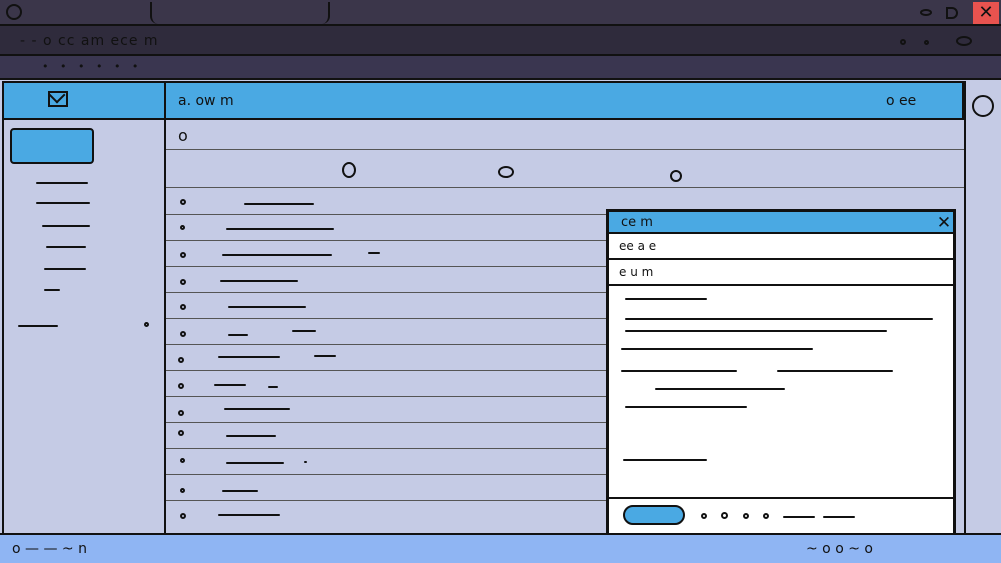 This screenshot has height=563, width=1001. Describe the element at coordinates (500, 548) in the screenshot. I see `status-bar: o — — ~ n ~ o o ~ o` at that location.